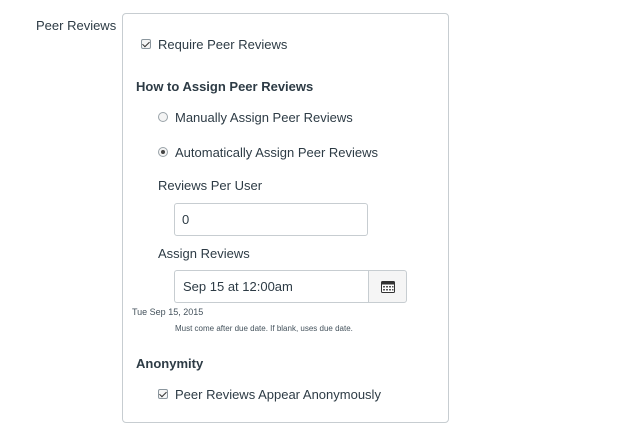  What do you see at coordinates (223, 44) in the screenshot?
I see `require-peer-reviews-label: Require Peer Reviews` at bounding box center [223, 44].